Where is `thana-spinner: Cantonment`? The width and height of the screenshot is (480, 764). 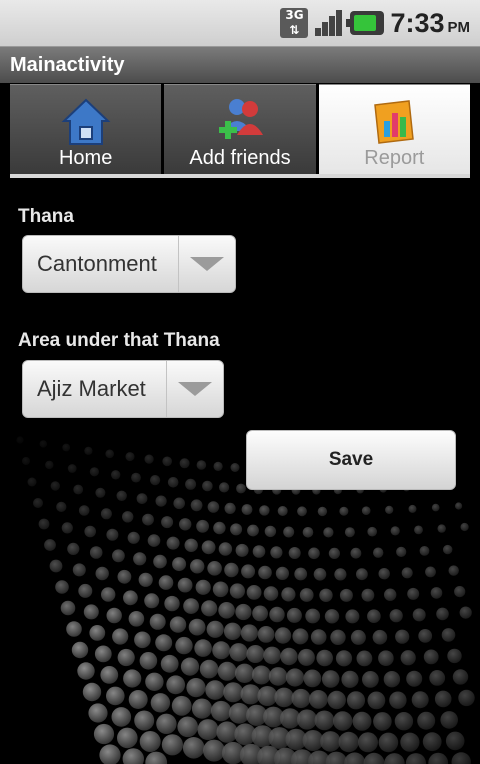
thana-spinner: Cantonment is located at coordinates (129, 264).